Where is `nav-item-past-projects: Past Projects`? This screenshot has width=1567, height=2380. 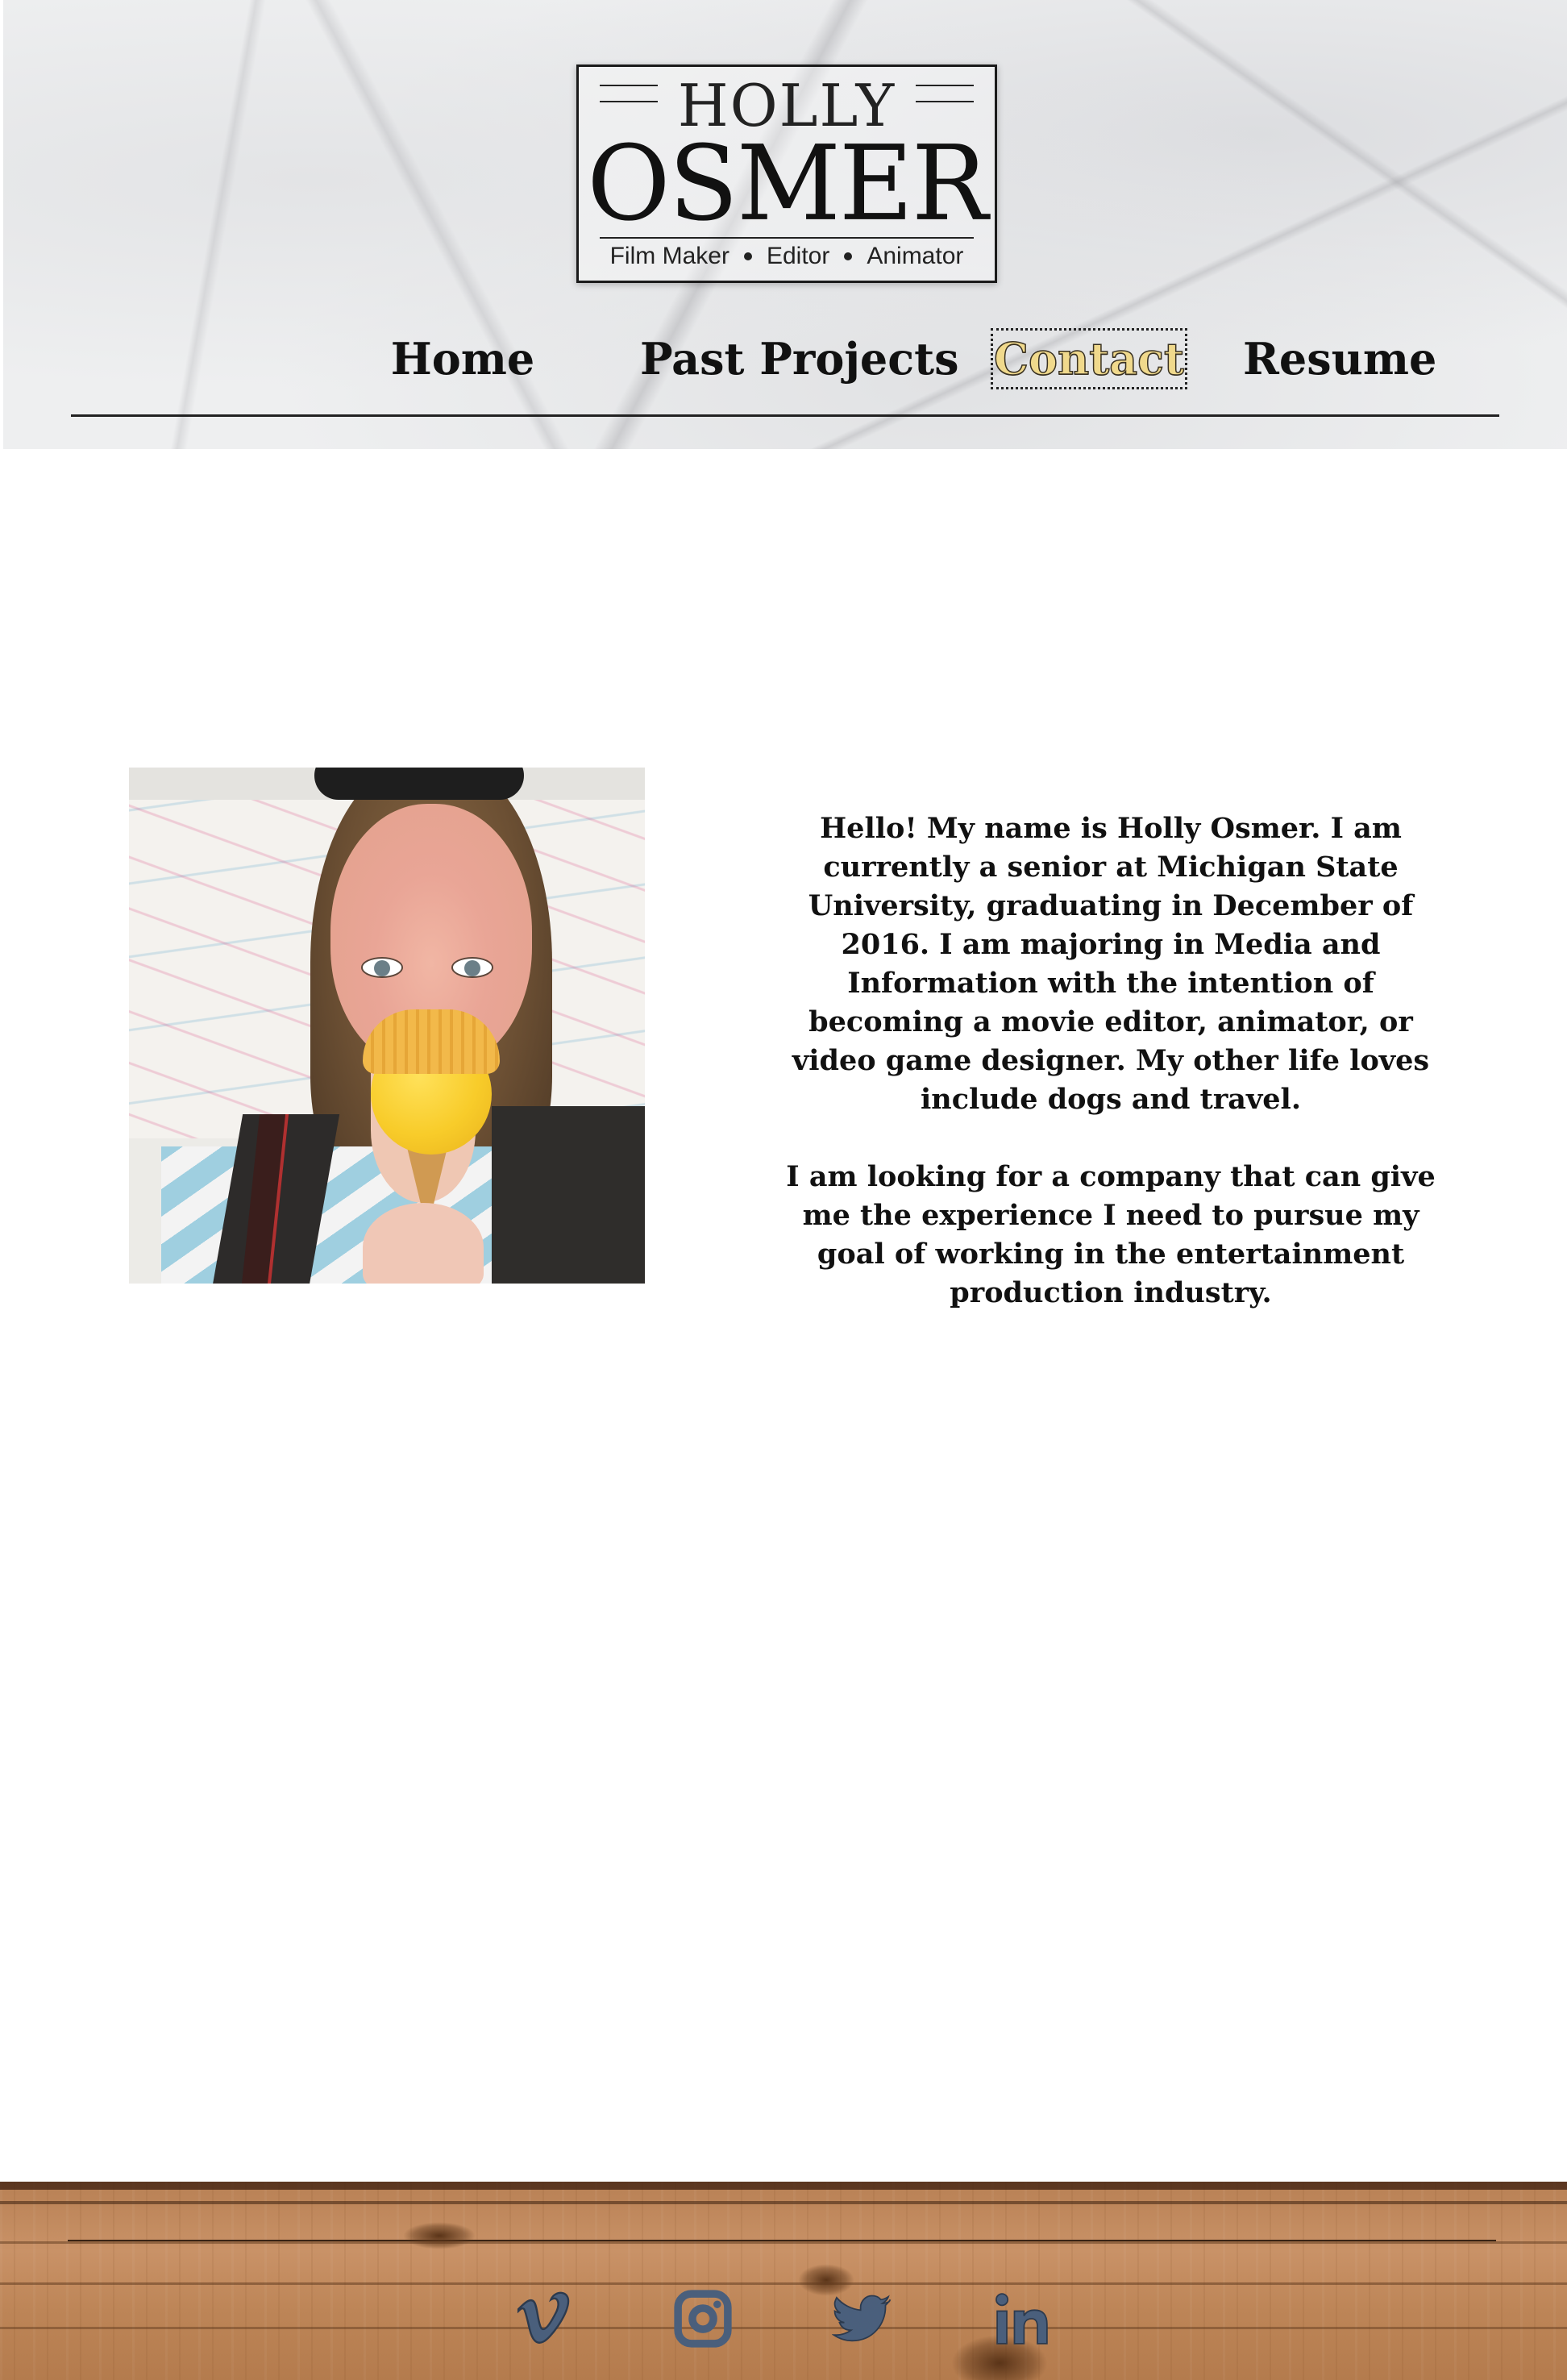 nav-item-past-projects: Past Projects is located at coordinates (799, 359).